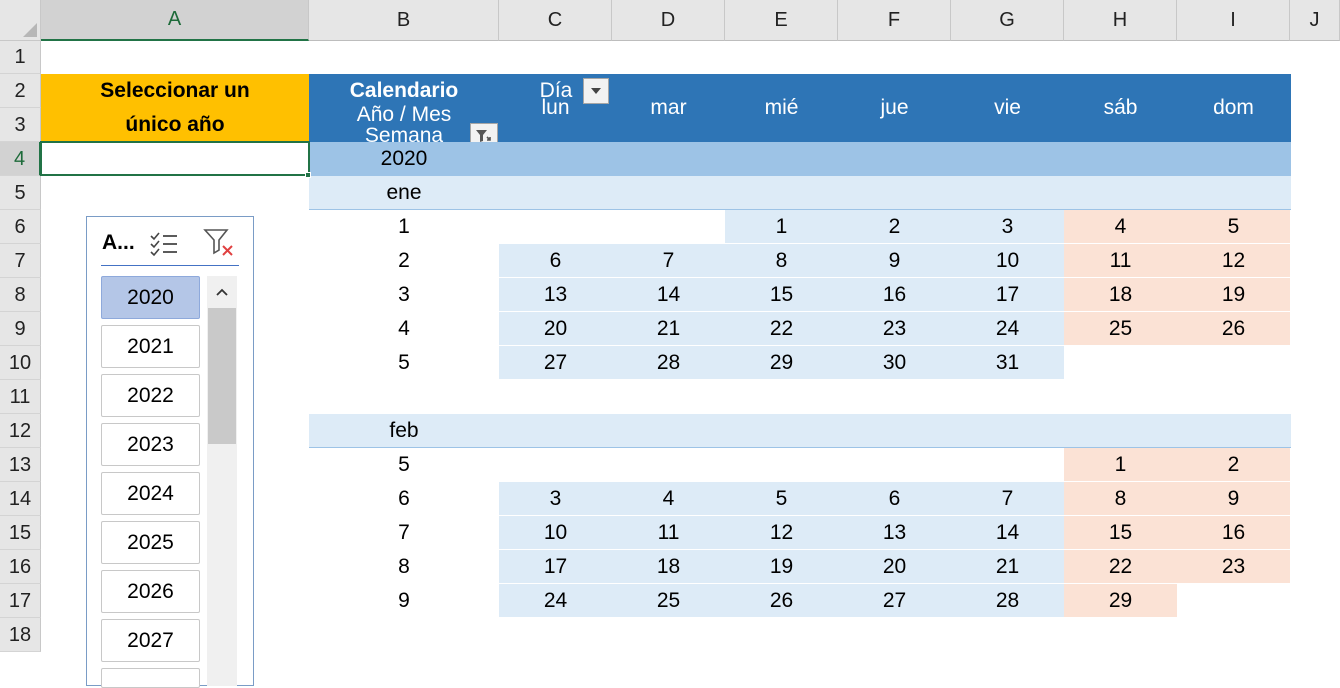 Image resolution: width=1340 pixels, height=688 pixels. I want to click on row-header-13: 13, so click(20, 465).